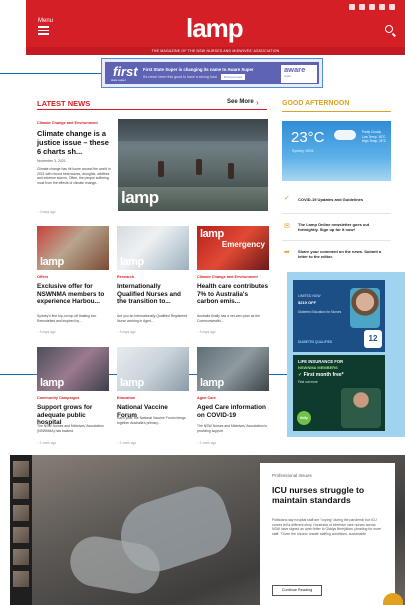 The image size is (405, 605). I want to click on featured-date: November 3, 2021, so click(51, 161).